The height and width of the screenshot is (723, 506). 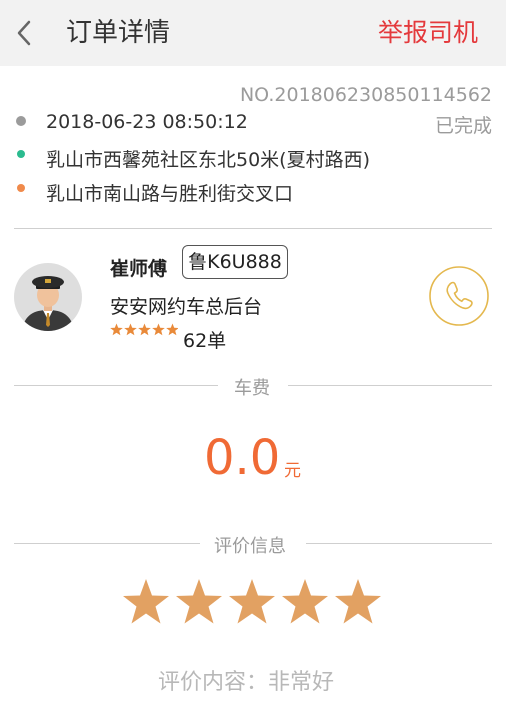 I want to click on fare-divider-left, so click(x=116, y=385).